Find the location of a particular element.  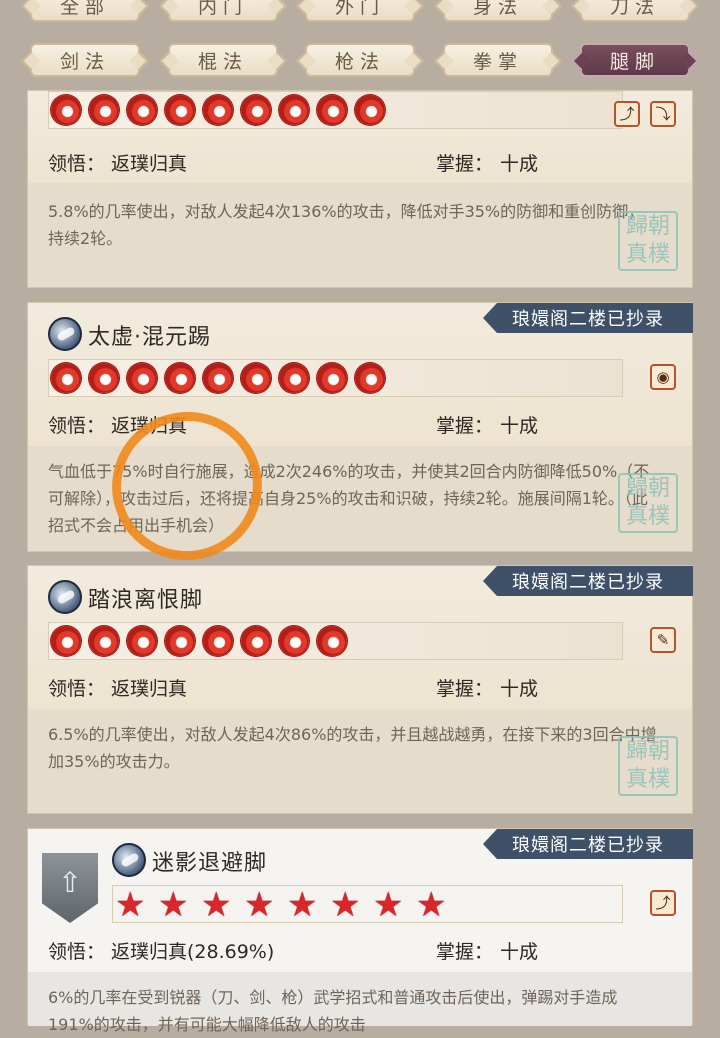

tab-outer: 外门 is located at coordinates (360, 11).